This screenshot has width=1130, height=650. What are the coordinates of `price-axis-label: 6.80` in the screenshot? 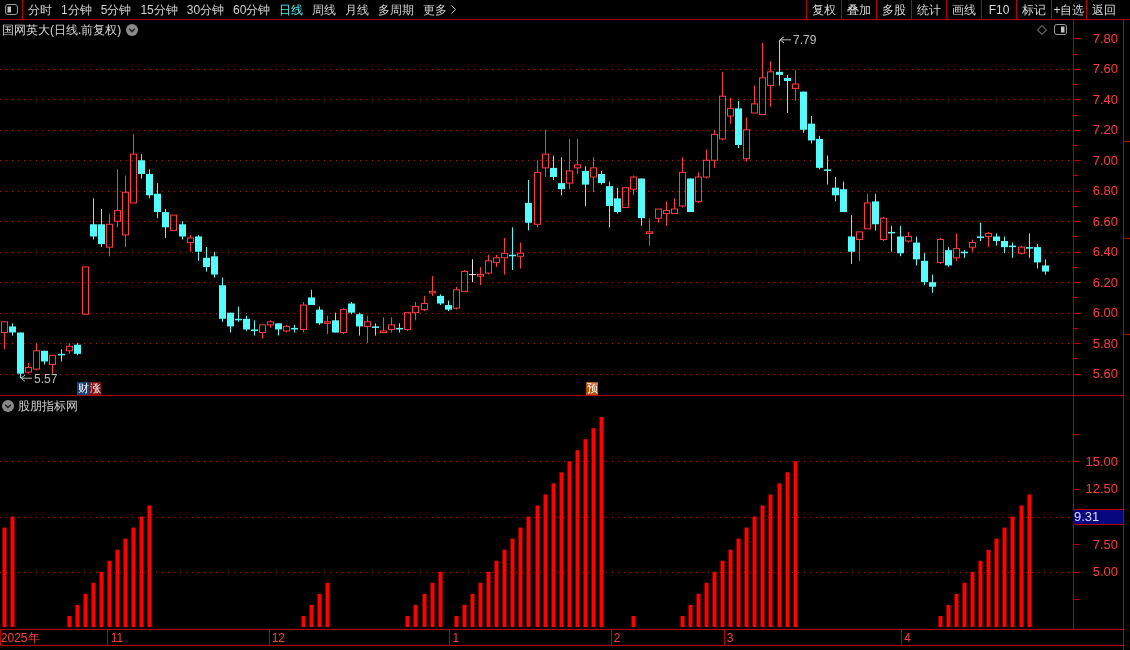 It's located at (1105, 191).